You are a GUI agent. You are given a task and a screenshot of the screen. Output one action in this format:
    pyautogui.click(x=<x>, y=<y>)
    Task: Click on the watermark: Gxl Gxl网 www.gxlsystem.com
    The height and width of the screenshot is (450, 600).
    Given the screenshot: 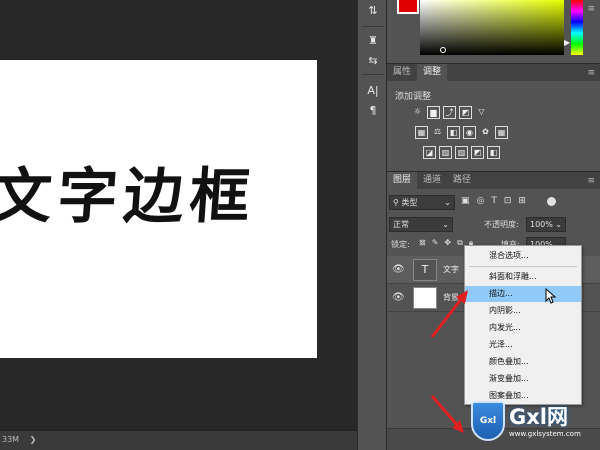 What is the action you would take?
    pyautogui.click(x=531, y=423)
    